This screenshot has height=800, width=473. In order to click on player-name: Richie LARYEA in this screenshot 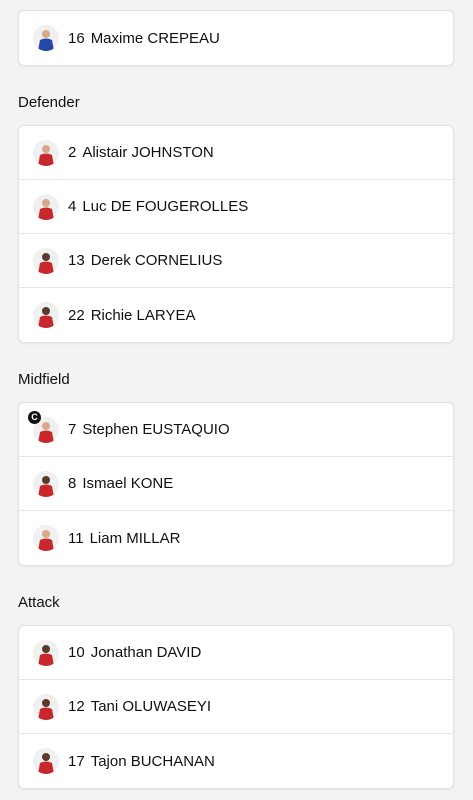, I will do `click(143, 315)`.